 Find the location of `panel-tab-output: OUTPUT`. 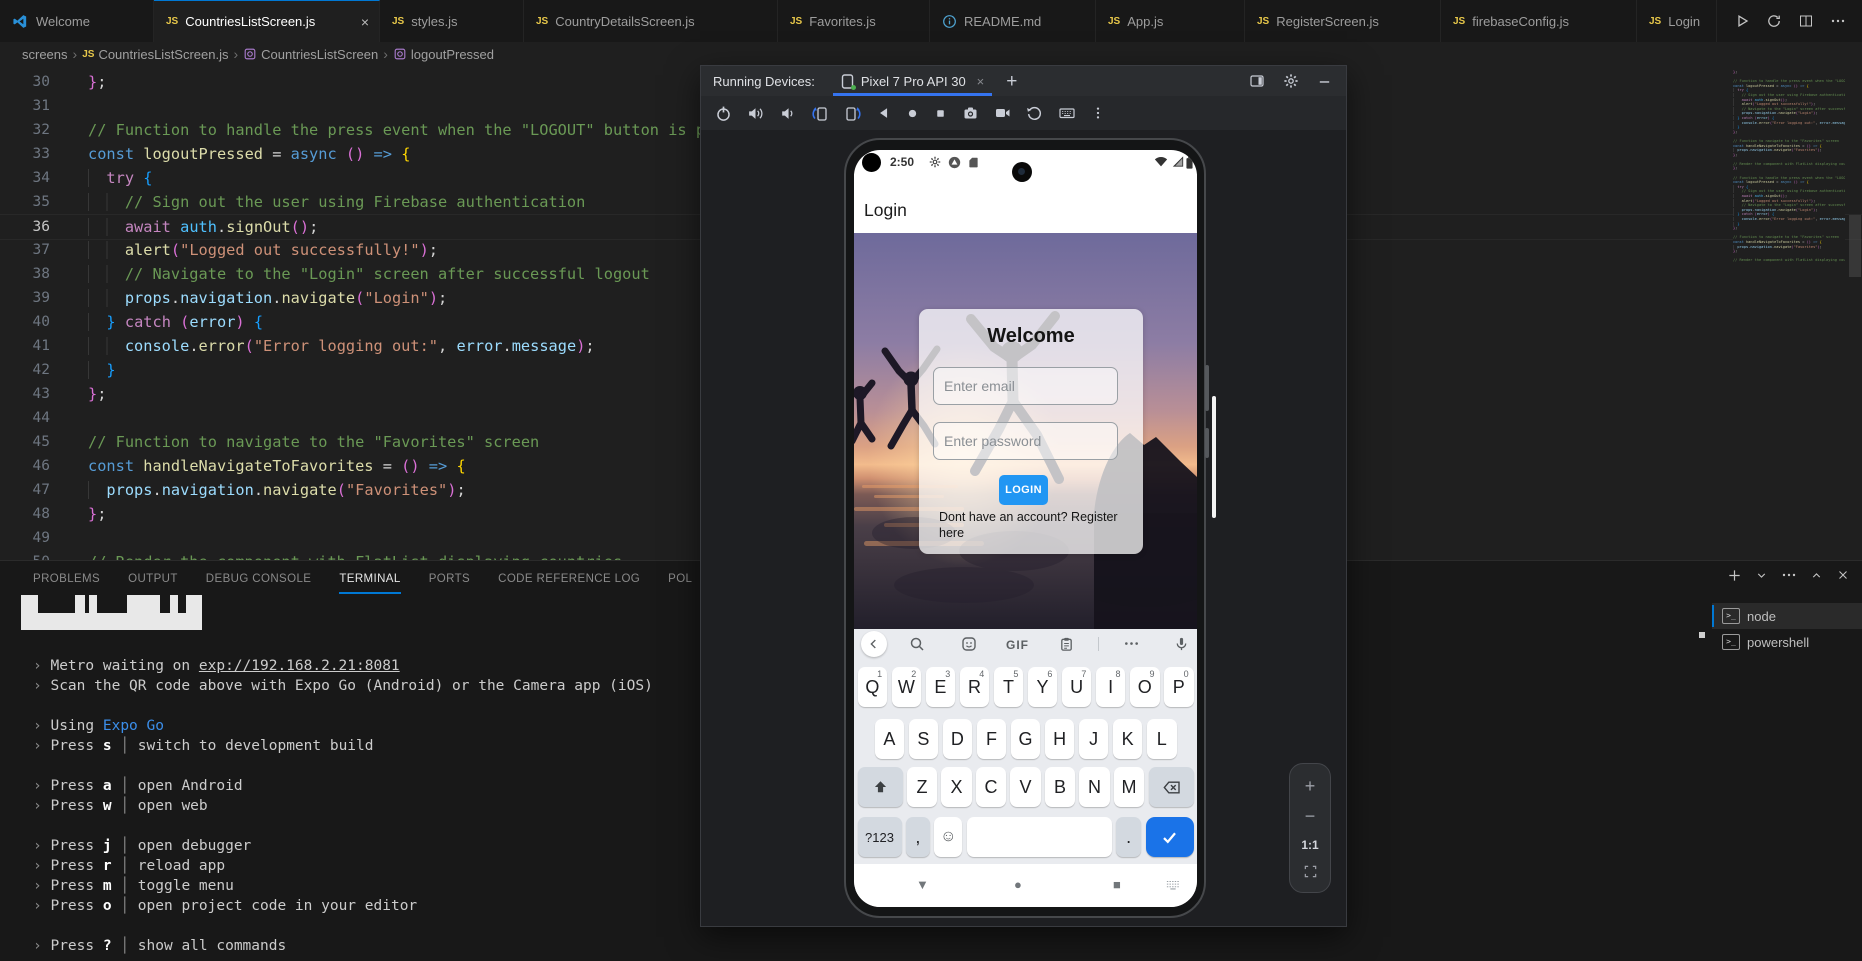

panel-tab-output: OUTPUT is located at coordinates (153, 579).